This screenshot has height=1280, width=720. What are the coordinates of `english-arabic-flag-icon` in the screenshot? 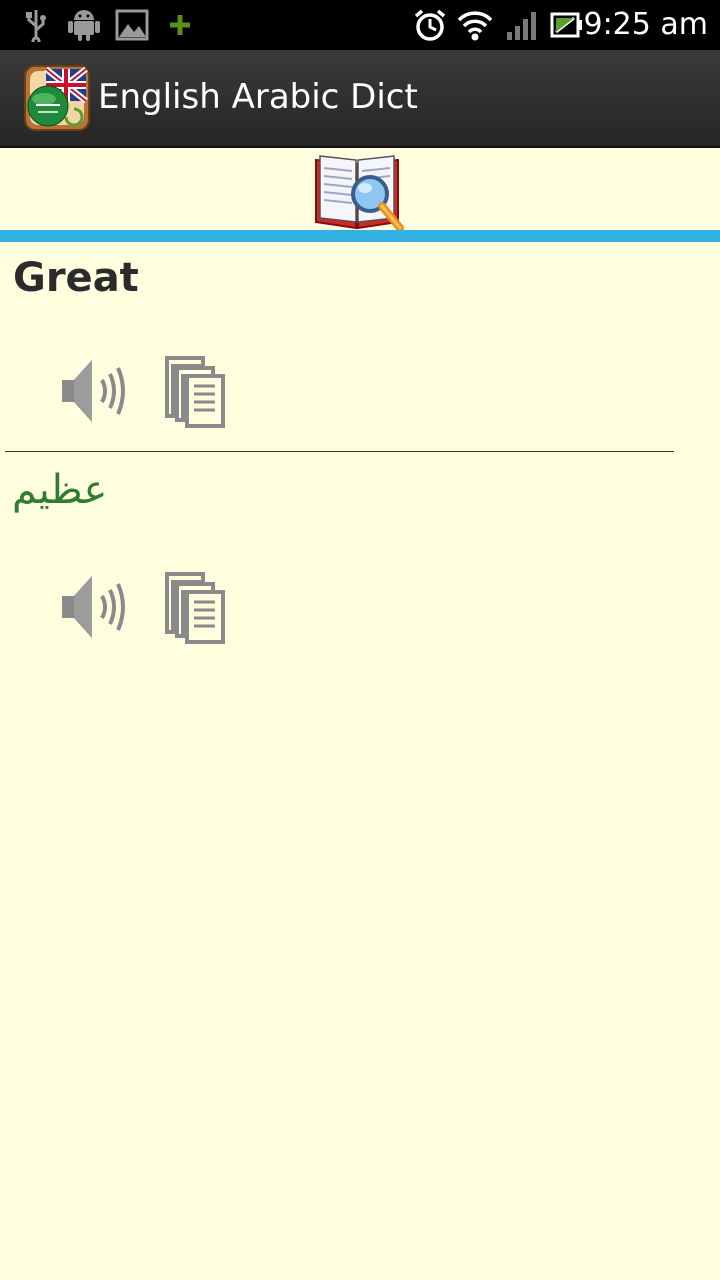 It's located at (57, 98).